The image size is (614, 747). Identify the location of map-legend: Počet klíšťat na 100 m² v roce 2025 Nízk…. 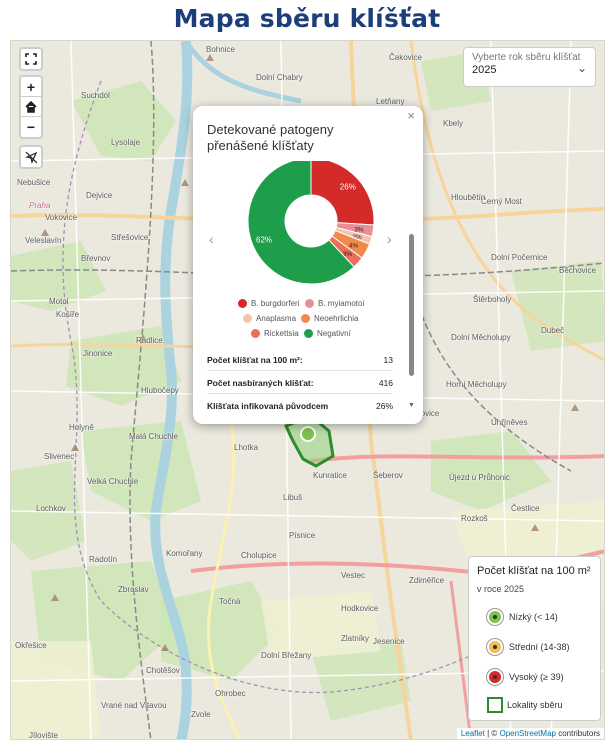
(534, 638).